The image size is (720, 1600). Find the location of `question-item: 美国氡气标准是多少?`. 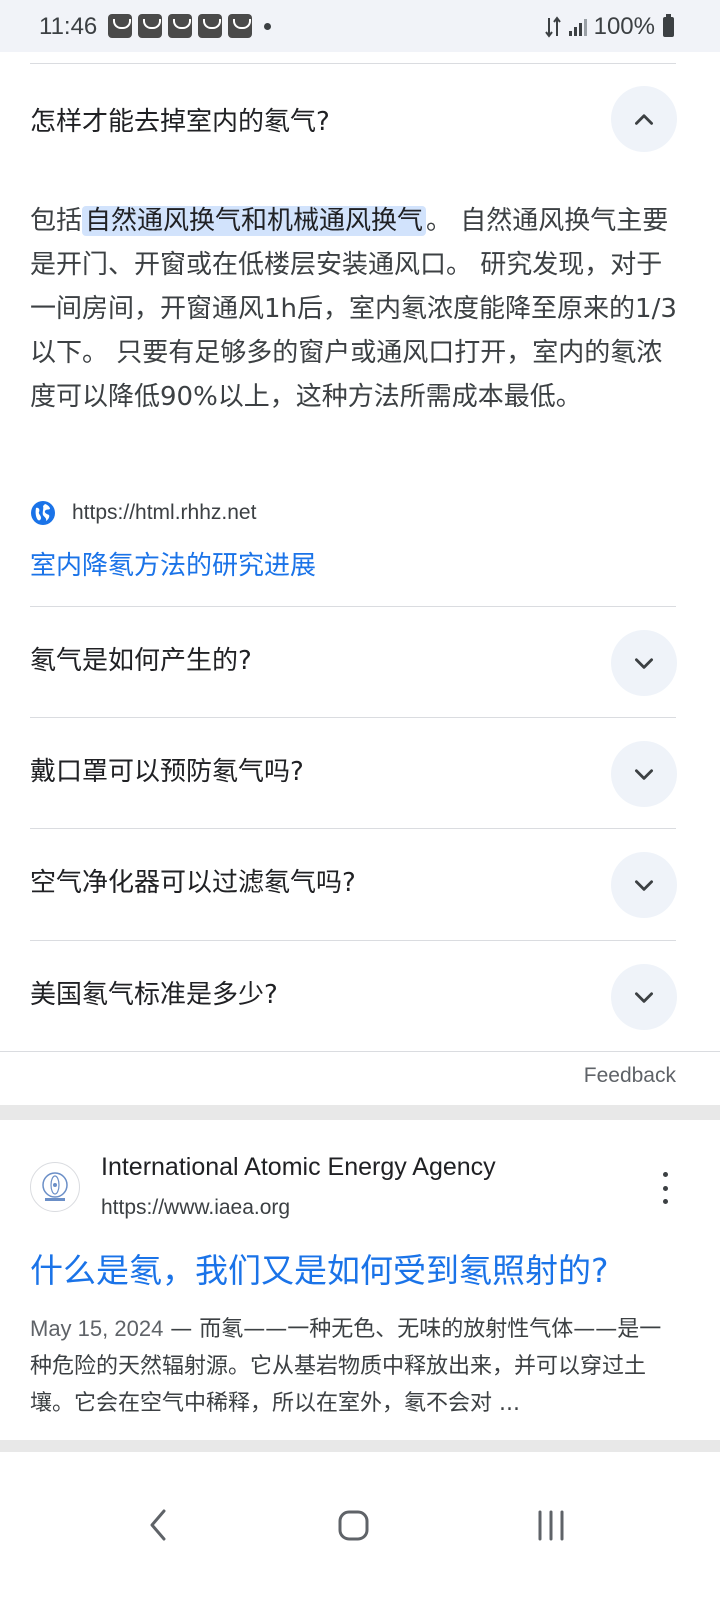

question-item: 美国氡气标准是多少? is located at coordinates (360, 996).